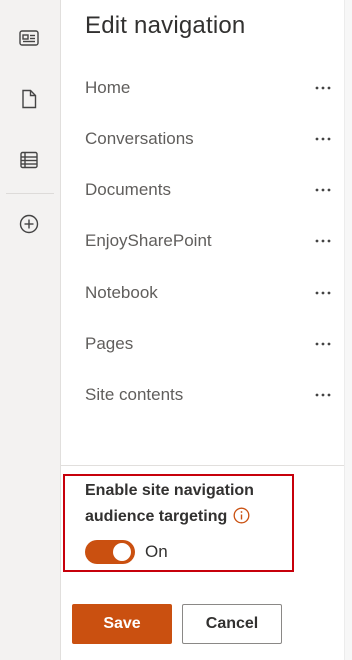 The height and width of the screenshot is (660, 352). I want to click on toggle-state-label: On, so click(156, 551).